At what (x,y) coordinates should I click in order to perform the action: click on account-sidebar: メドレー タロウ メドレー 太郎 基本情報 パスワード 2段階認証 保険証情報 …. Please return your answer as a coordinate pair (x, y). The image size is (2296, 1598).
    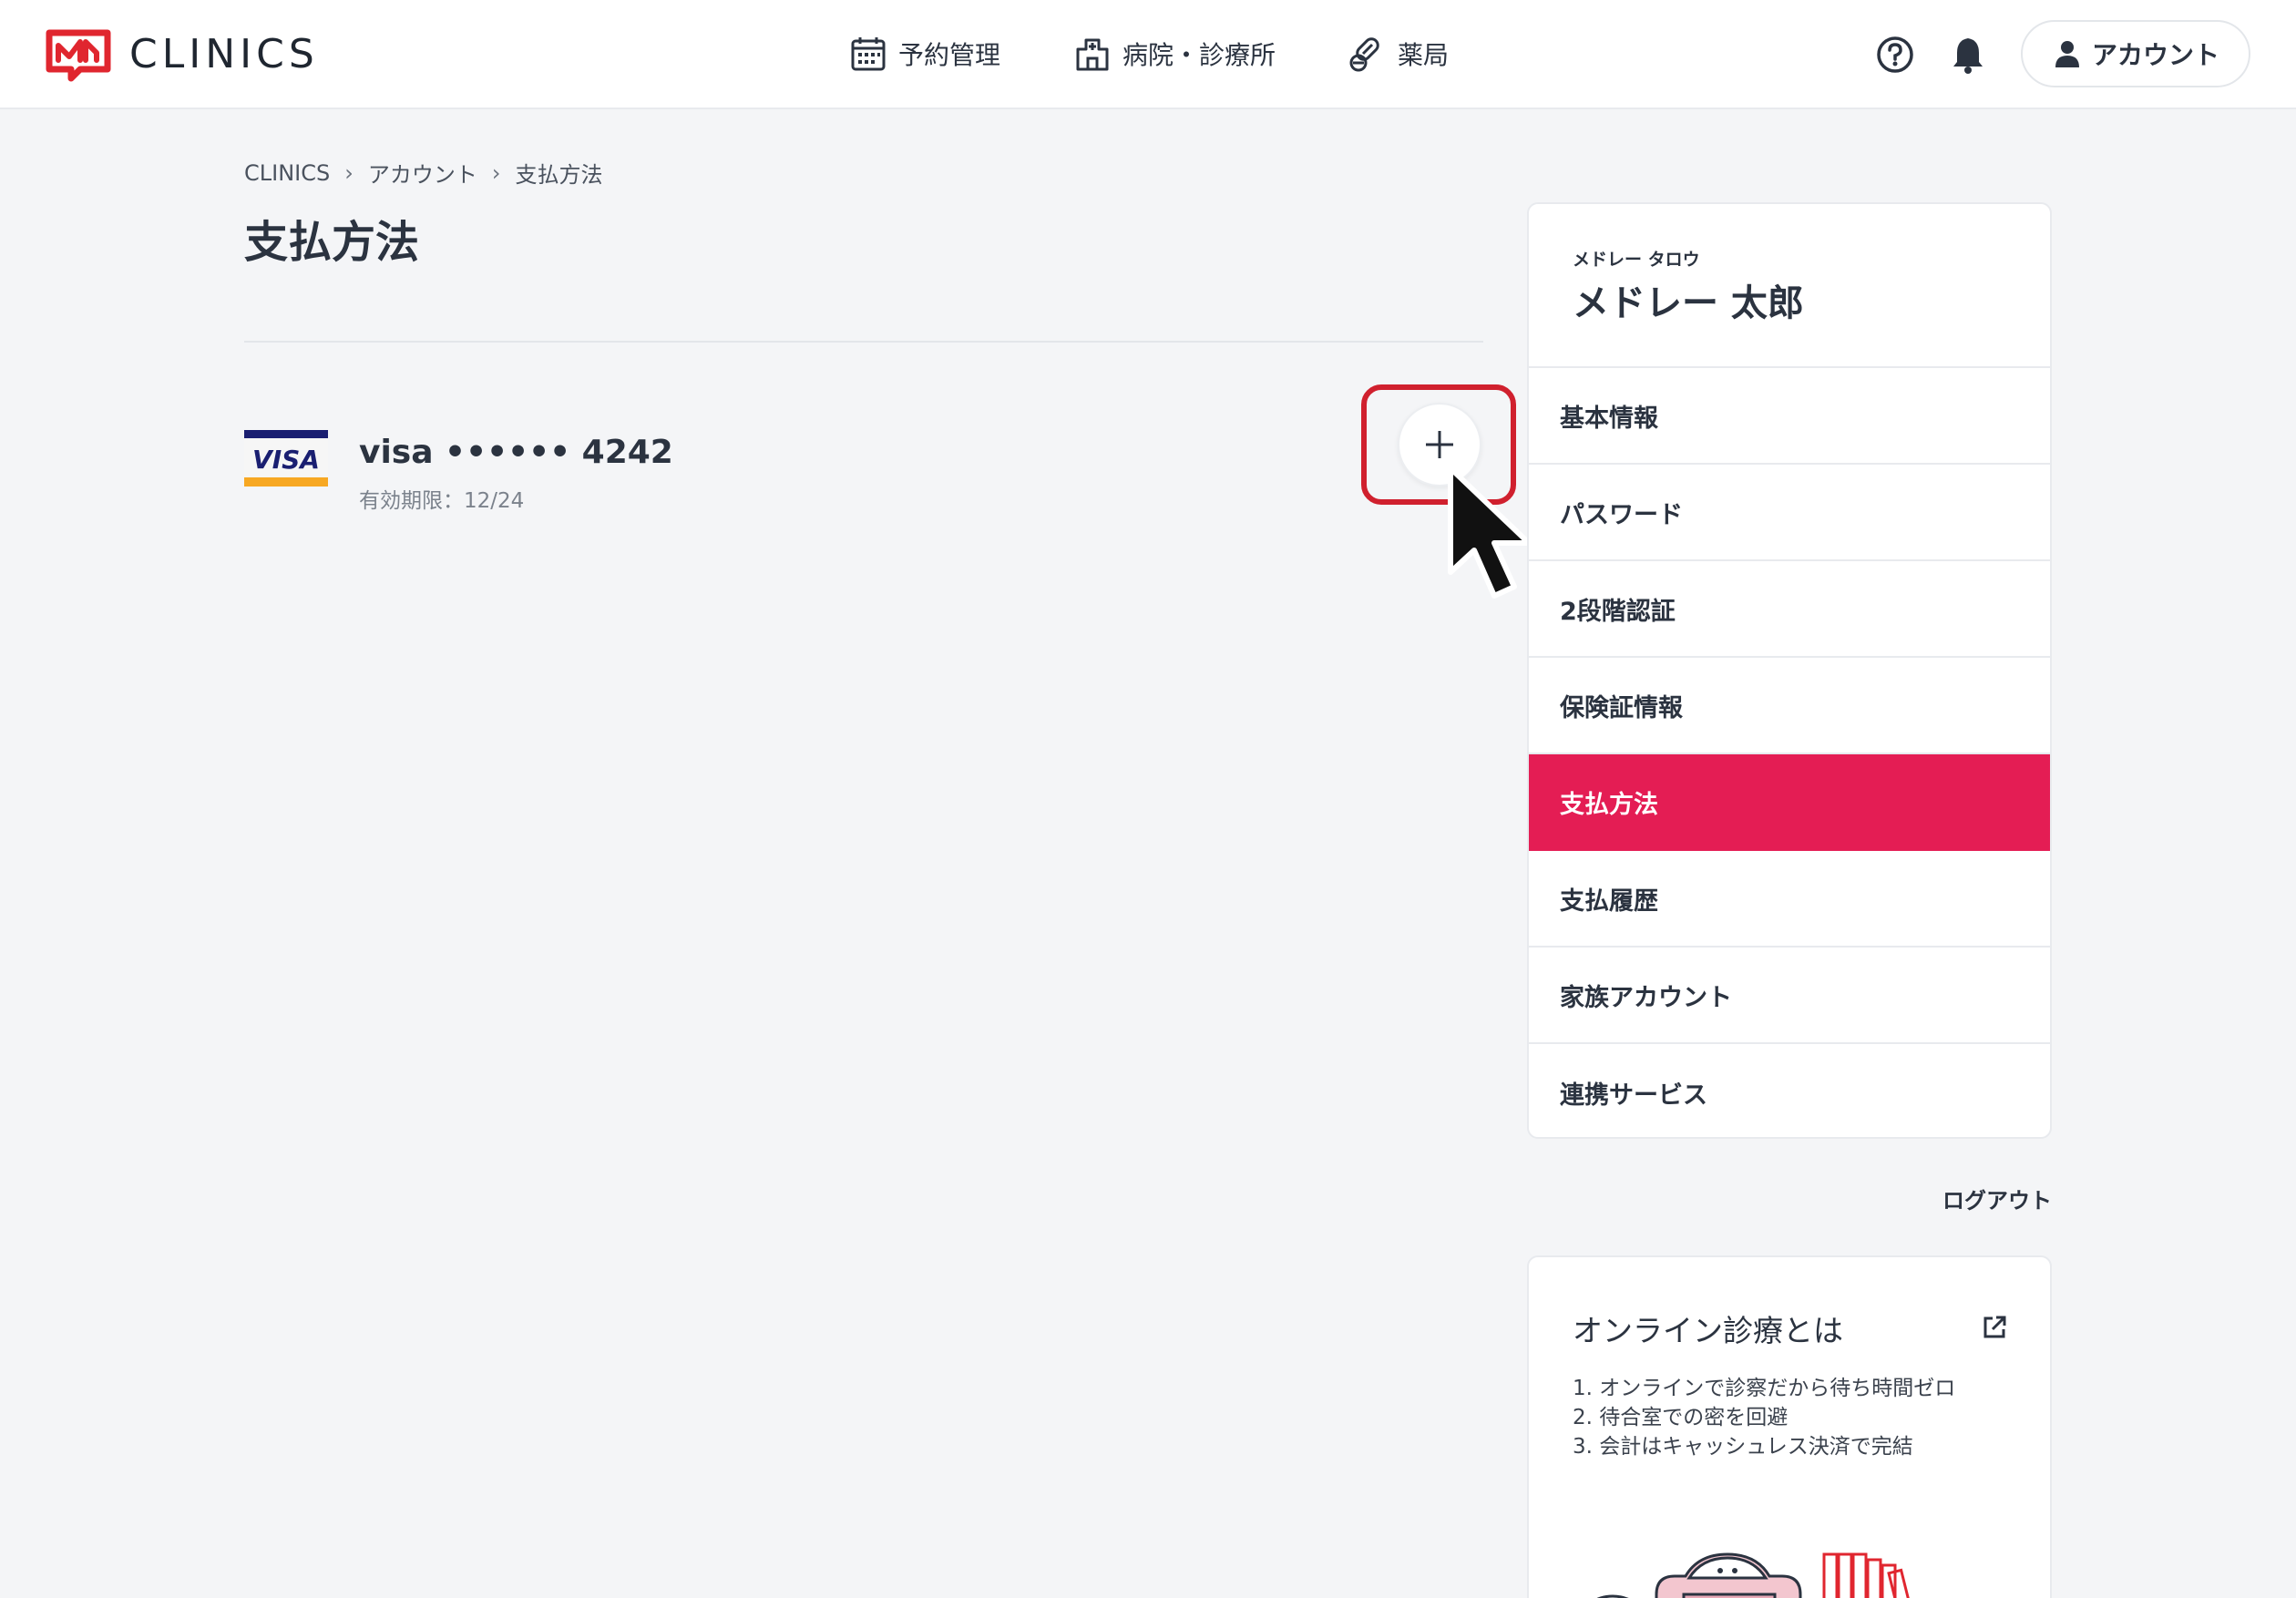
    Looking at the image, I should click on (1789, 670).